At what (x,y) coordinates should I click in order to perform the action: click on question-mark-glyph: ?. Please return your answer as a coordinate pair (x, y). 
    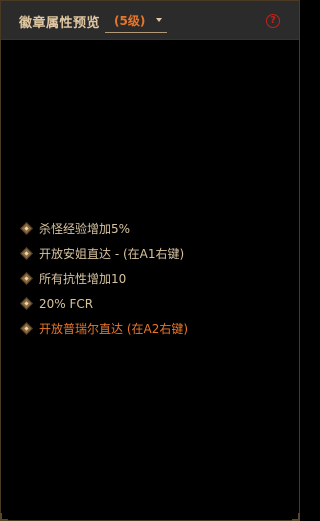
    Looking at the image, I should click on (273, 20).